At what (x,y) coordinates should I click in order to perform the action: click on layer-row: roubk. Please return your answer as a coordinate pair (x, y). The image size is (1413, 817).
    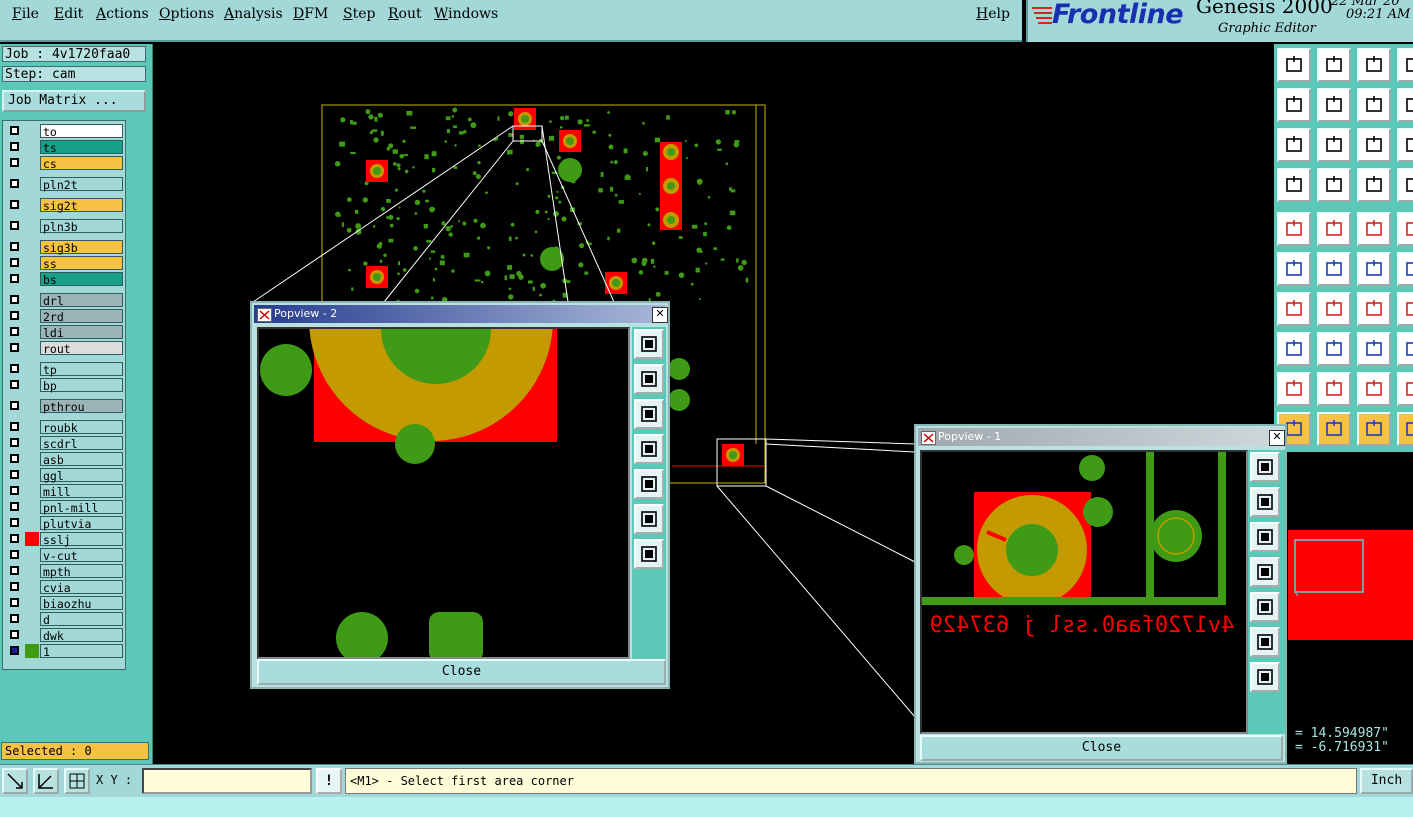
    Looking at the image, I should click on (64, 427).